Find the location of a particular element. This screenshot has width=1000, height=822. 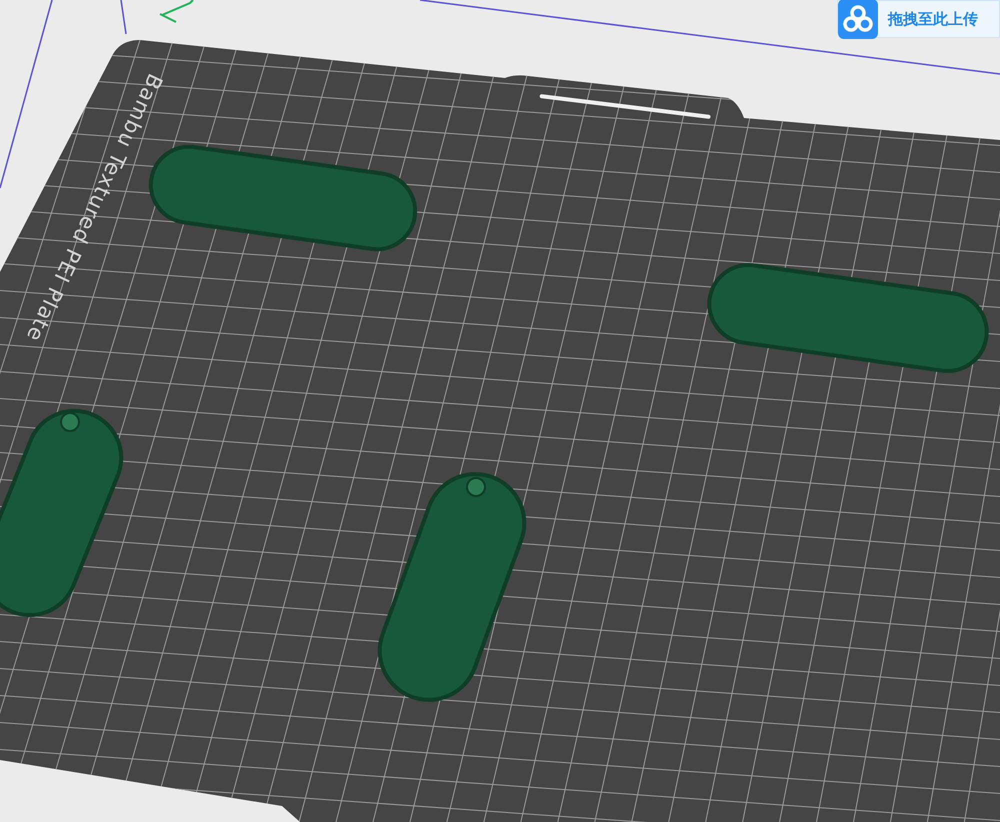

upload-button: 拖拽至此上传 is located at coordinates (918, 19).